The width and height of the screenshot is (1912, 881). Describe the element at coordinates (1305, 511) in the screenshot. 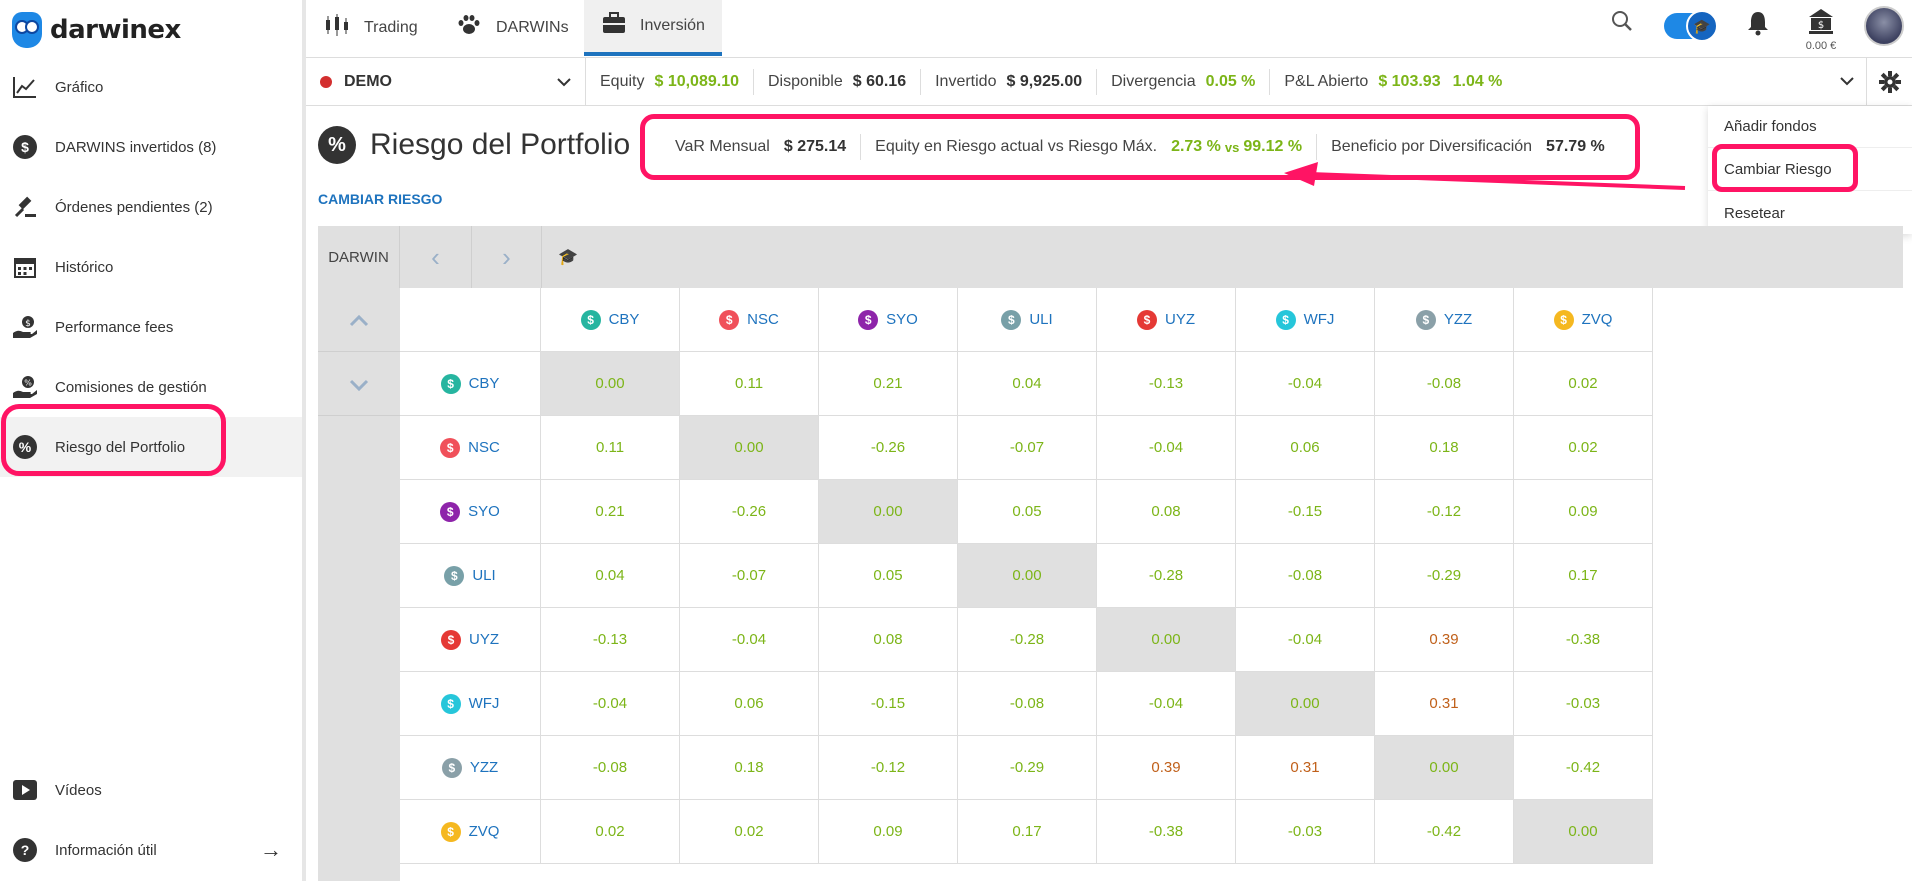

I see `correlation-value: -0.15` at that location.